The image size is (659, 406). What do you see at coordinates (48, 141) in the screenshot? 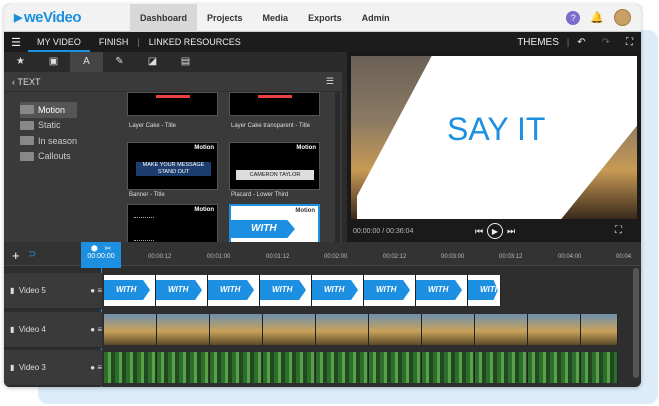
I see `folder-in-season: In season` at bounding box center [48, 141].